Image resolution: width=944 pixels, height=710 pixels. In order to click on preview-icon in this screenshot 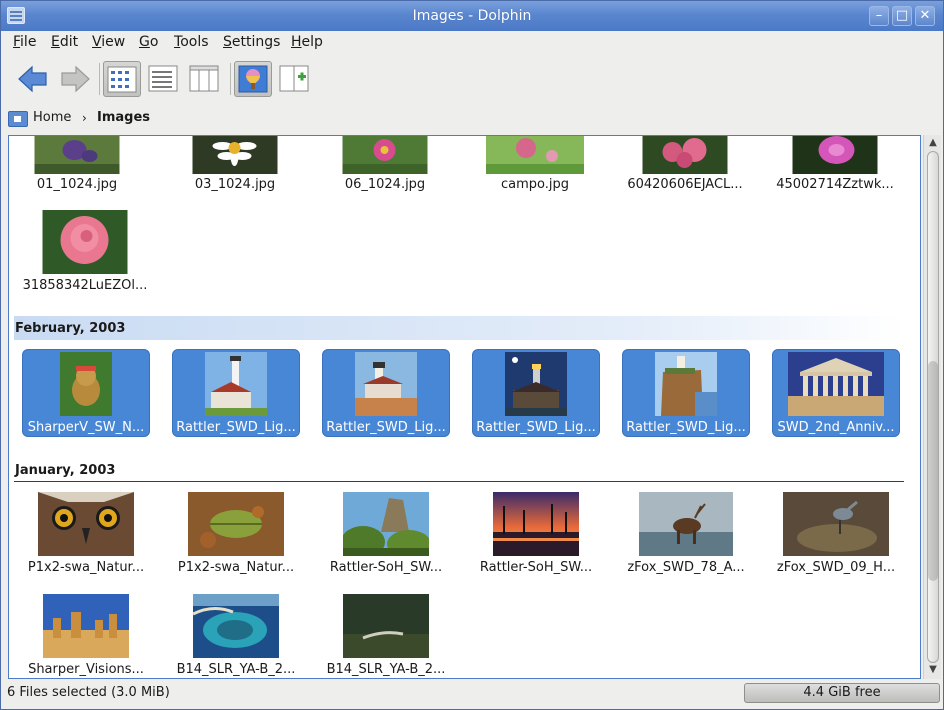, I will do `click(253, 79)`.